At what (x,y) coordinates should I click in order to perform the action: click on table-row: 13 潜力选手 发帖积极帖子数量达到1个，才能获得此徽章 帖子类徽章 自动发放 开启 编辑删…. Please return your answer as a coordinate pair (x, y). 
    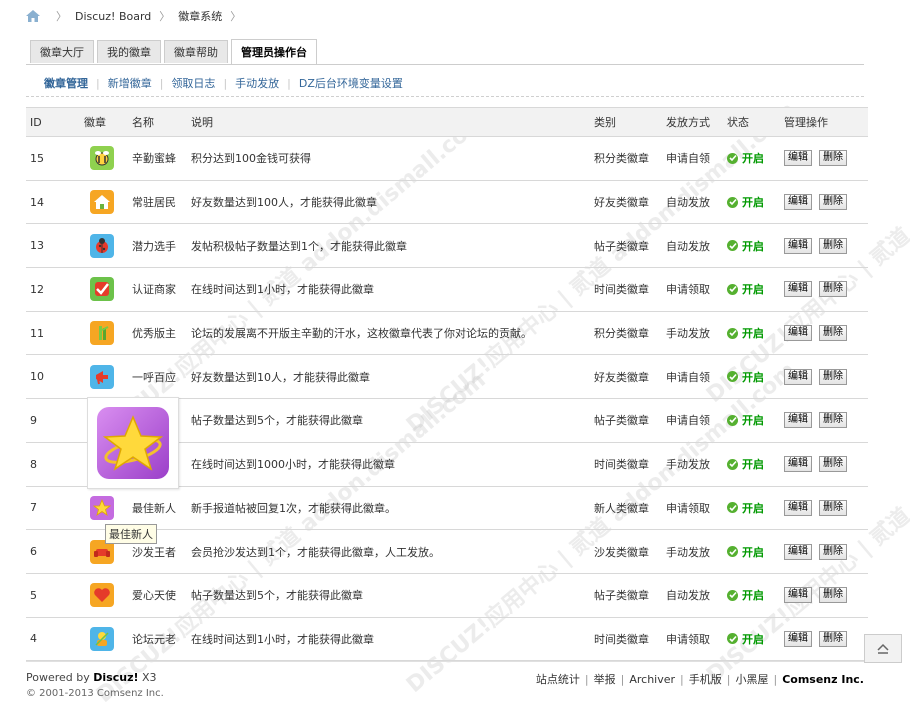
    Looking at the image, I should click on (447, 246).